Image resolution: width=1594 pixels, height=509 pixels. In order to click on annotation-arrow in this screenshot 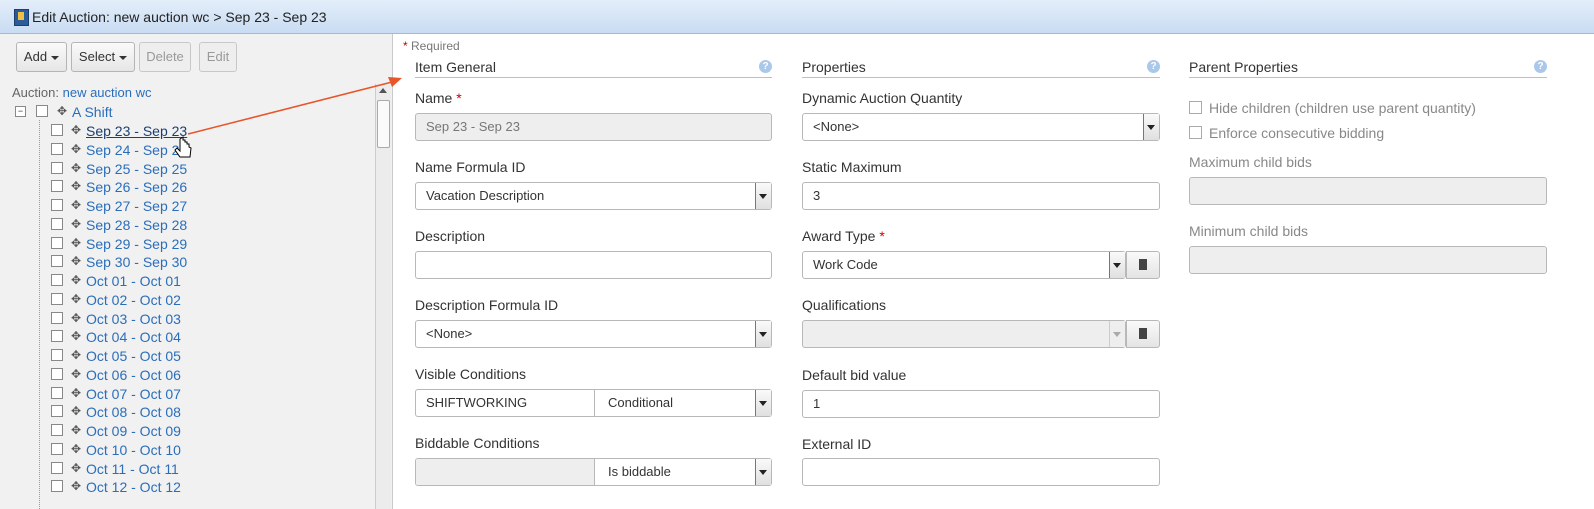, I will do `click(290, 108)`.